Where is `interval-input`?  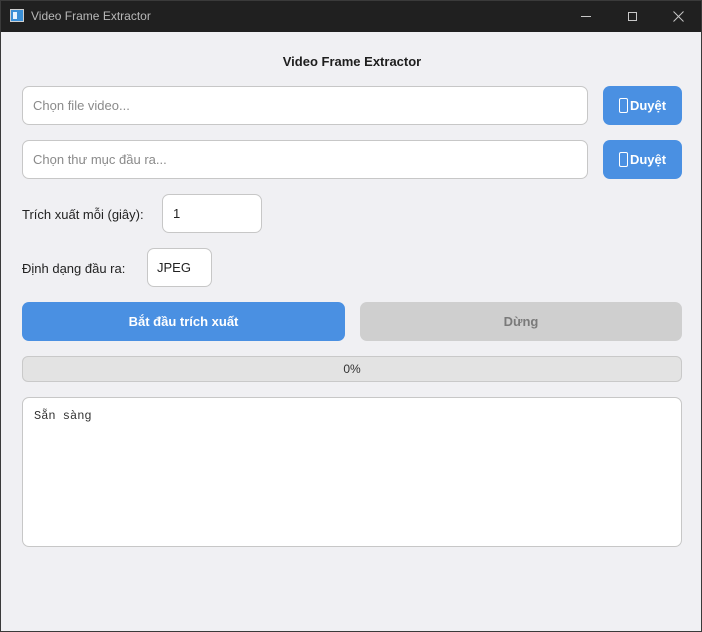
interval-input is located at coordinates (212, 213).